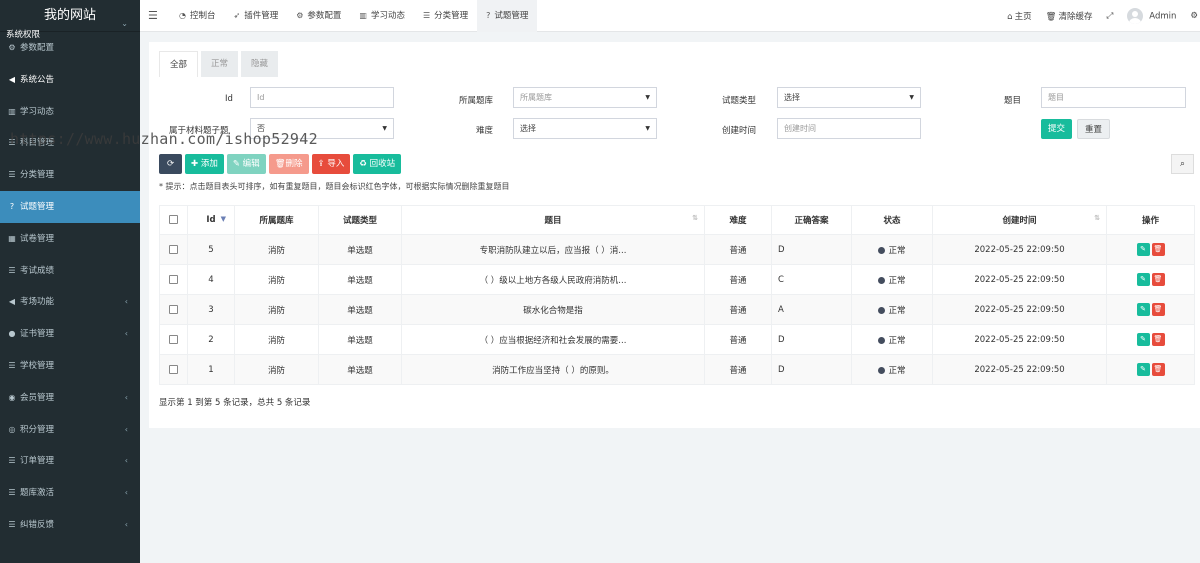  I want to click on sidebar-item-activation: ☰ 题库激活 ‹, so click(70, 493).